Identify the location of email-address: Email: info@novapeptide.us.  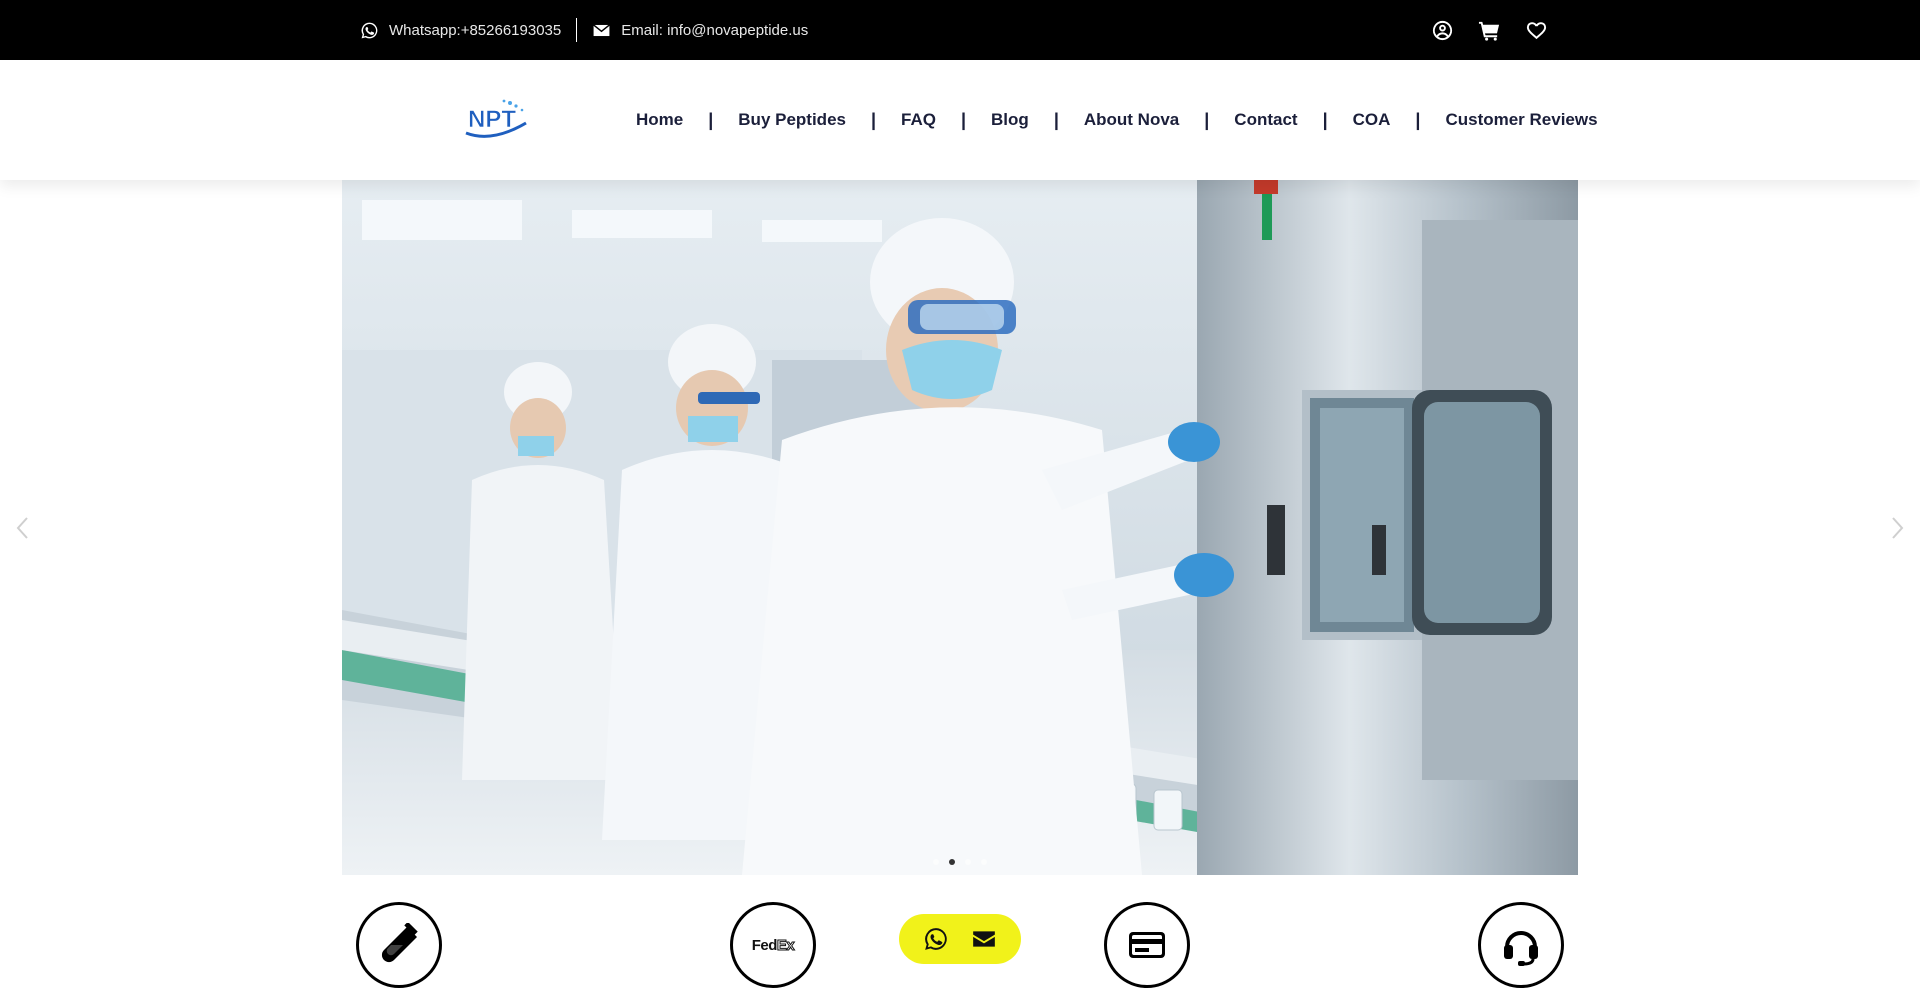
(715, 30).